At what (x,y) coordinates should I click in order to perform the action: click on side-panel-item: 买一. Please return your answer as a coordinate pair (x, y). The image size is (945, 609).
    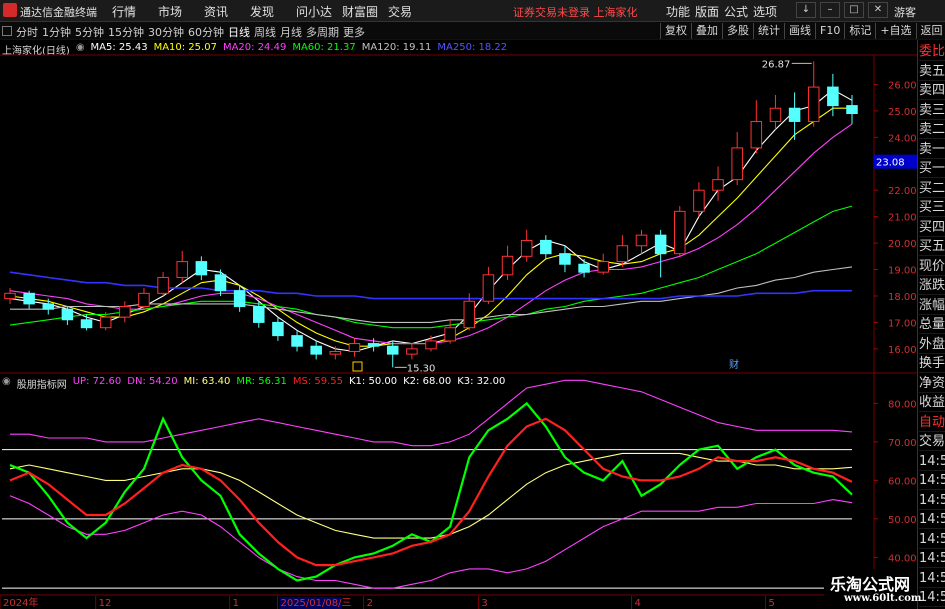
    Looking at the image, I should click on (932, 168).